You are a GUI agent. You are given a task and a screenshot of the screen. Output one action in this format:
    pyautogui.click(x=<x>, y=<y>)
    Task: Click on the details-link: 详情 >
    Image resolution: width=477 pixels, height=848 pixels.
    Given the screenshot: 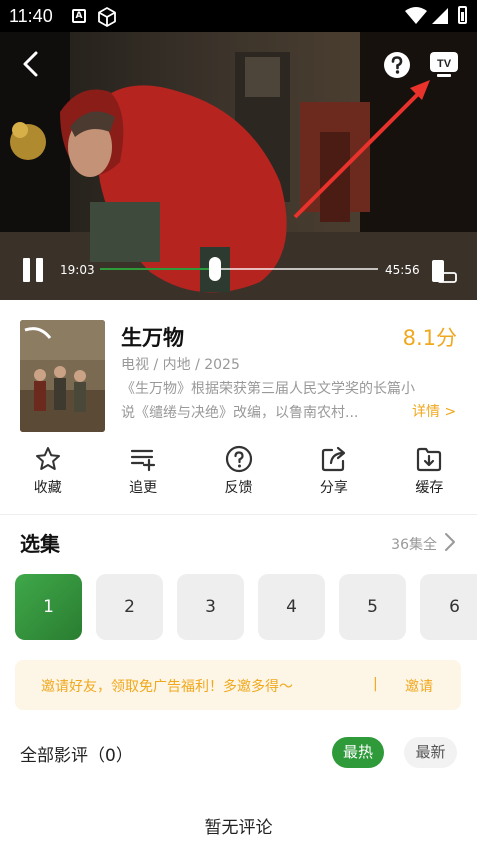 What is the action you would take?
    pyautogui.click(x=434, y=411)
    